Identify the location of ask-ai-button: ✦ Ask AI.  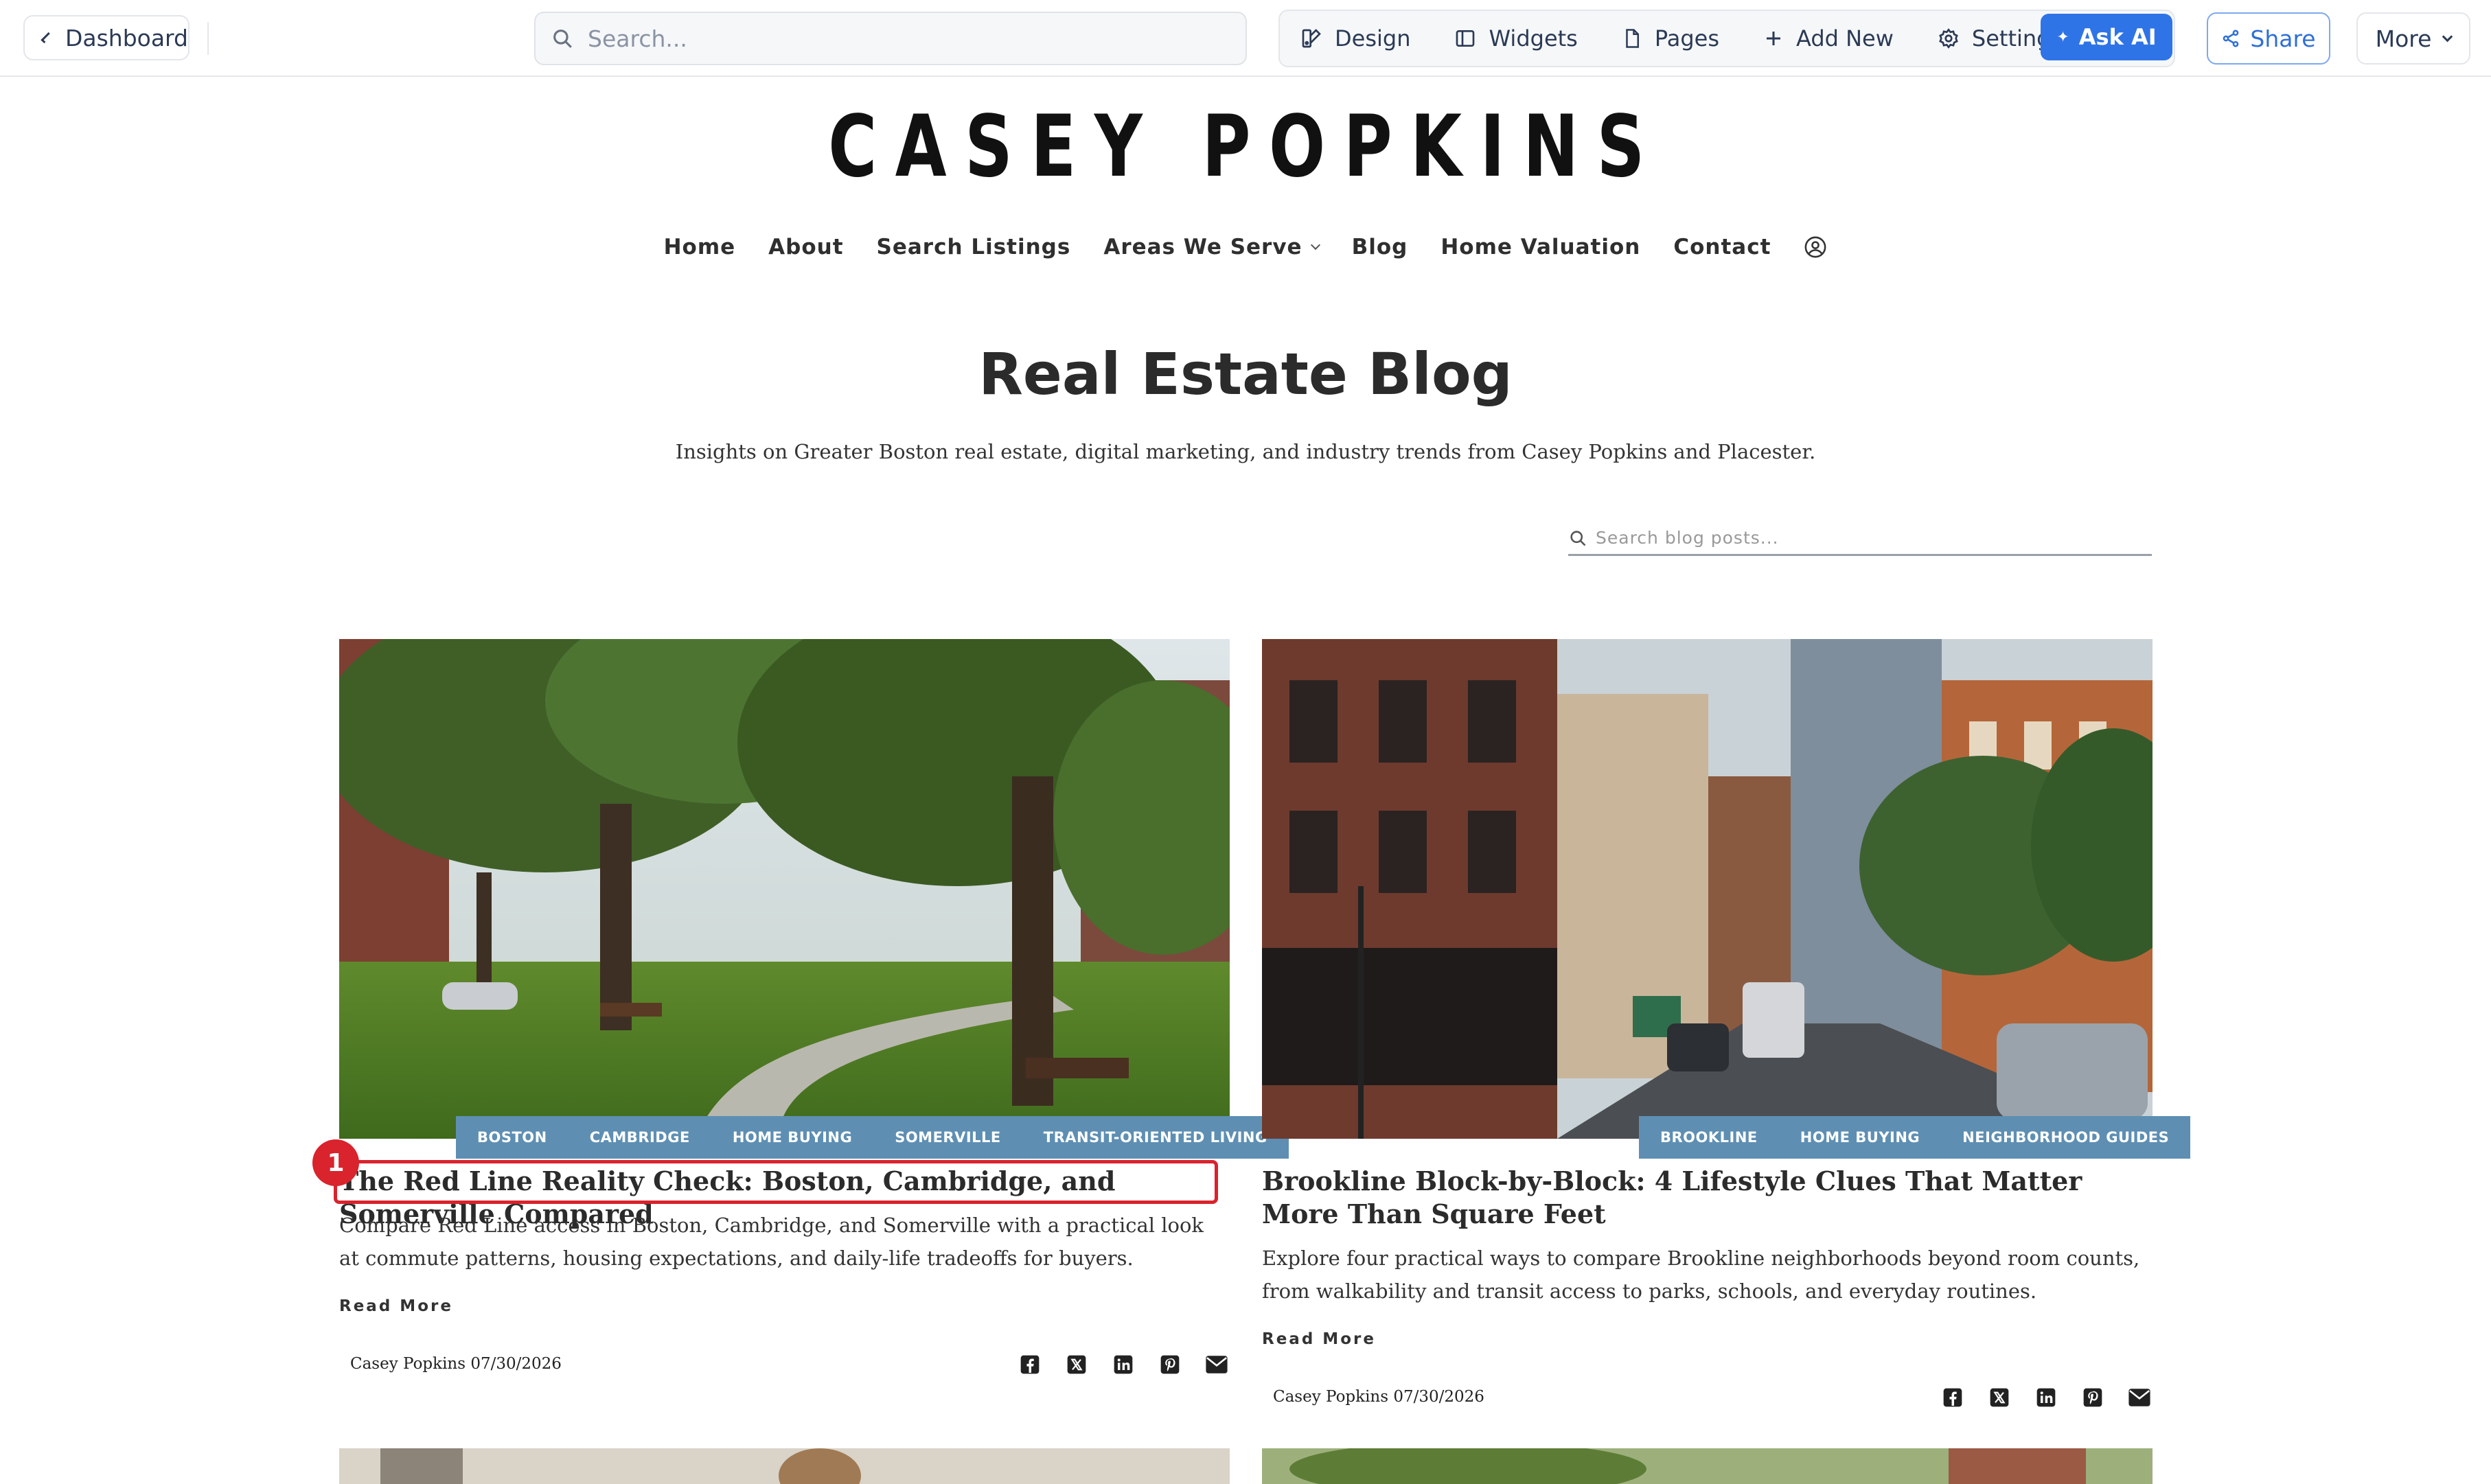
(2106, 37).